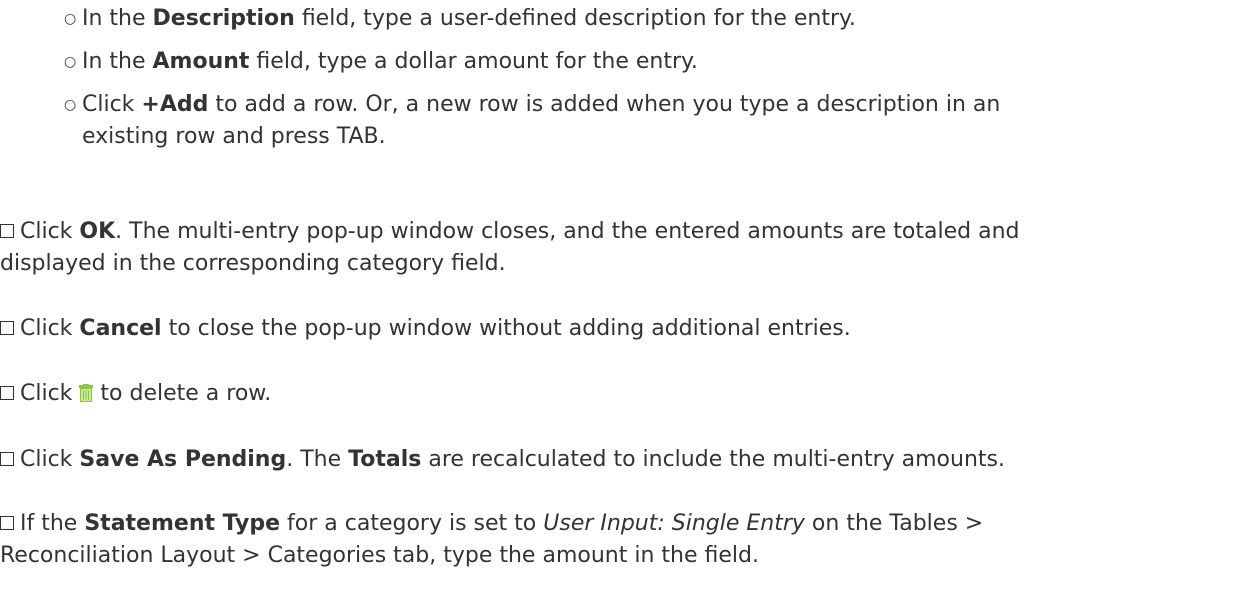 The width and height of the screenshot is (1253, 615). I want to click on trash-icon, so click(86, 391).